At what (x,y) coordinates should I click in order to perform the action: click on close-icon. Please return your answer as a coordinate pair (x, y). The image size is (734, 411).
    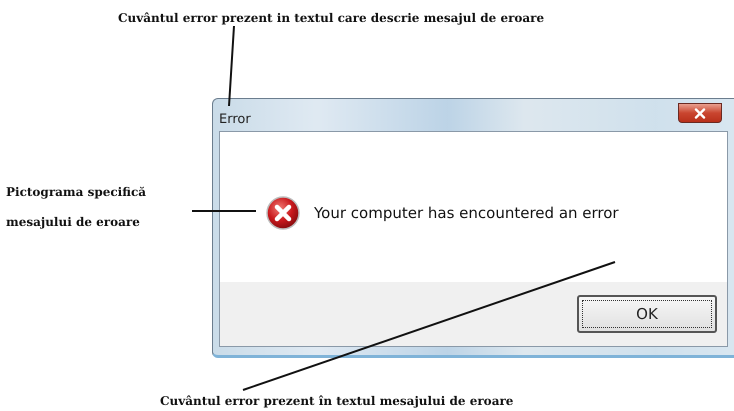
    Looking at the image, I should click on (700, 113).